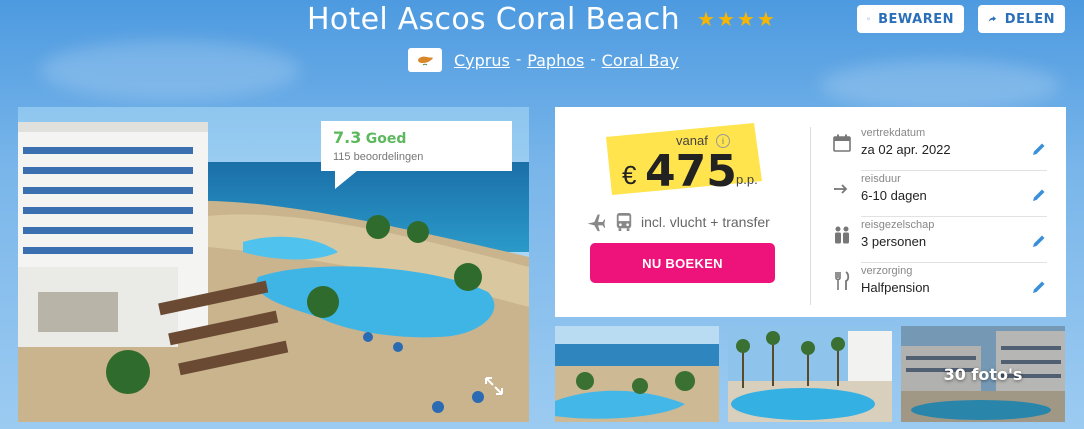 This screenshot has height=429, width=1084. I want to click on detail-label: verzorging, so click(887, 271).